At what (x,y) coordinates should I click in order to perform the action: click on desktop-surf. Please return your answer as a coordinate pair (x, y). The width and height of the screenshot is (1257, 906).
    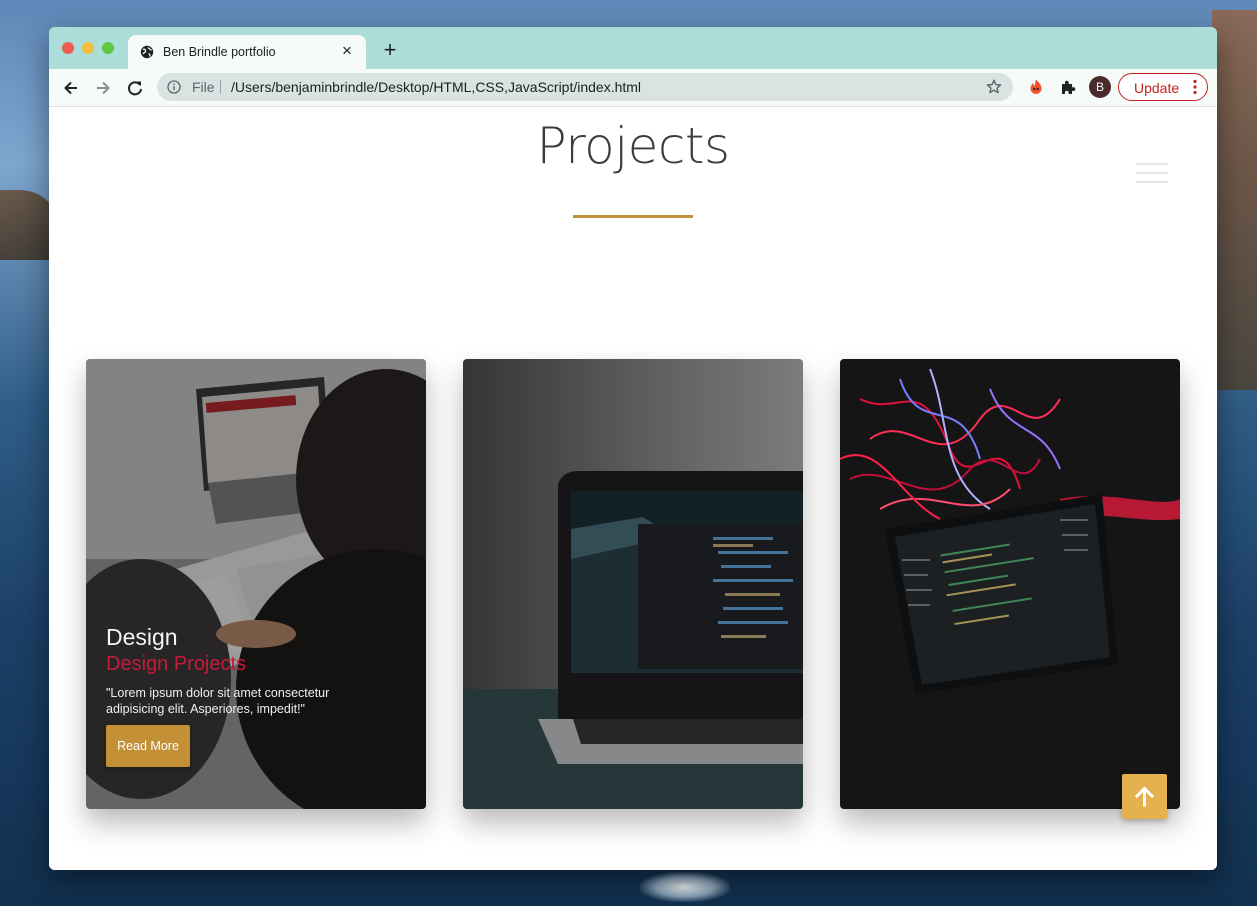
    Looking at the image, I should click on (685, 887).